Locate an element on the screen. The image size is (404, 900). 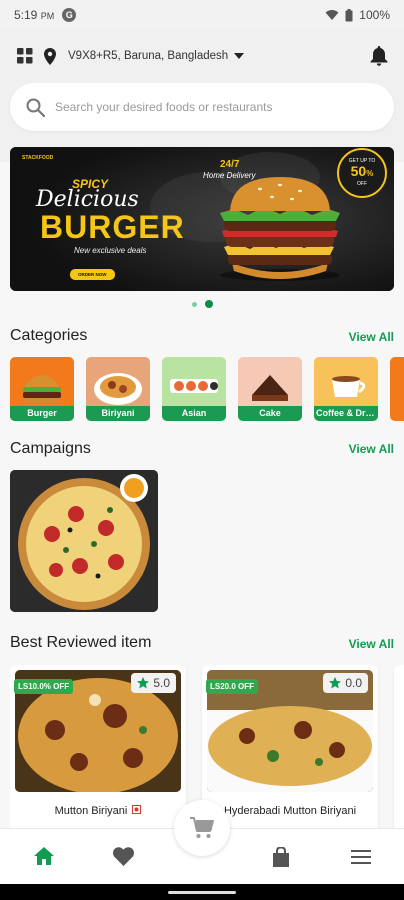
best-reviewed-view-all: View All is located at coordinates (371, 644).